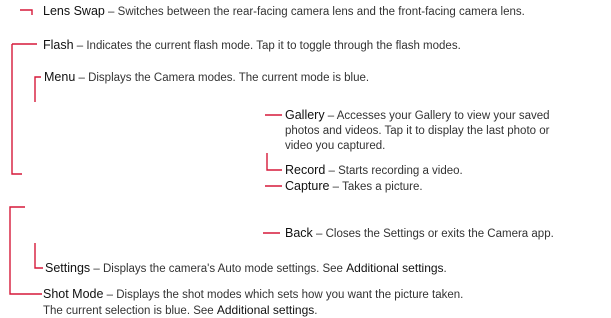 The image size is (611, 318). What do you see at coordinates (265, 310) in the screenshot?
I see `shot-mode-additional-link: Additional settings` at bounding box center [265, 310].